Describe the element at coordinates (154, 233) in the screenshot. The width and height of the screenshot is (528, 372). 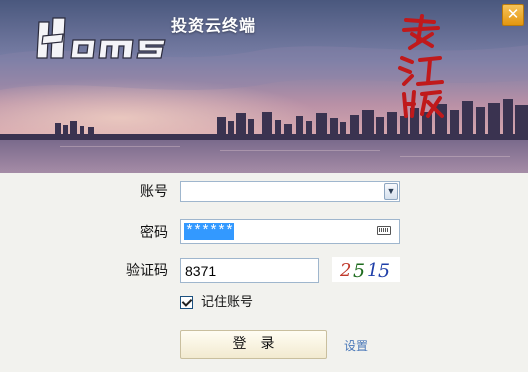
I see `password-label: 密码` at that location.